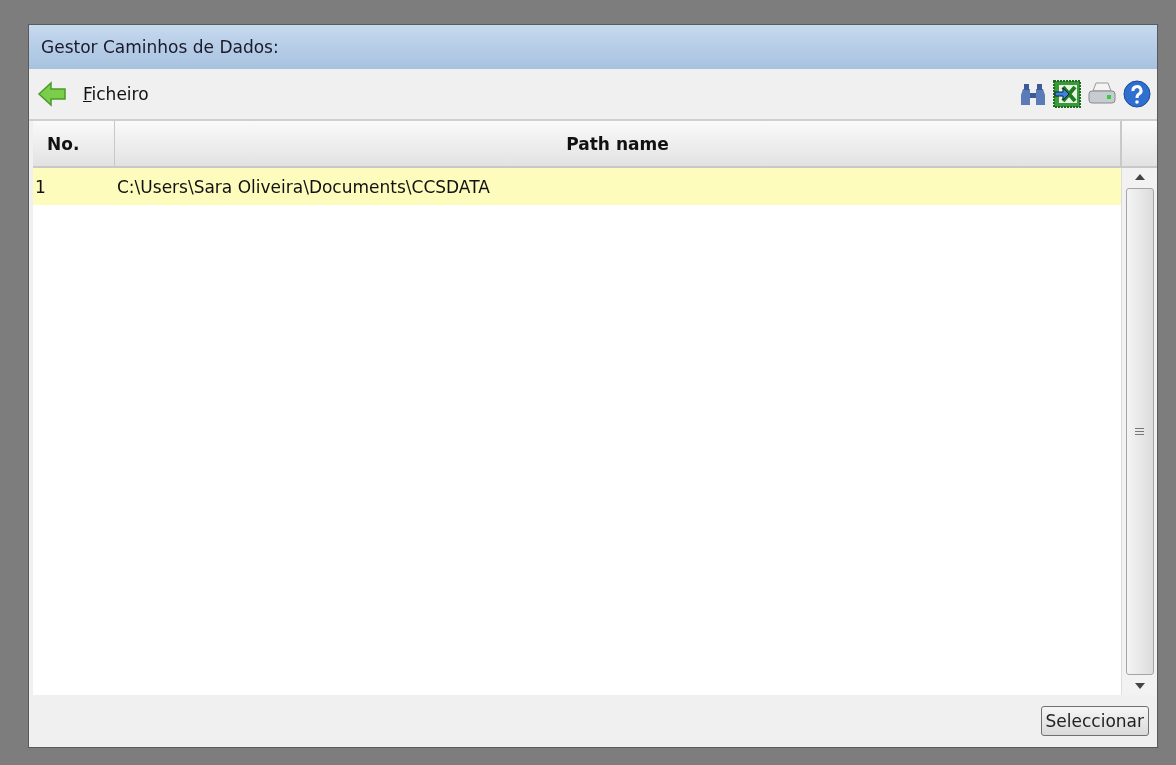 The width and height of the screenshot is (1176, 765). I want to click on spreadsheet-export-icon, so click(1067, 94).